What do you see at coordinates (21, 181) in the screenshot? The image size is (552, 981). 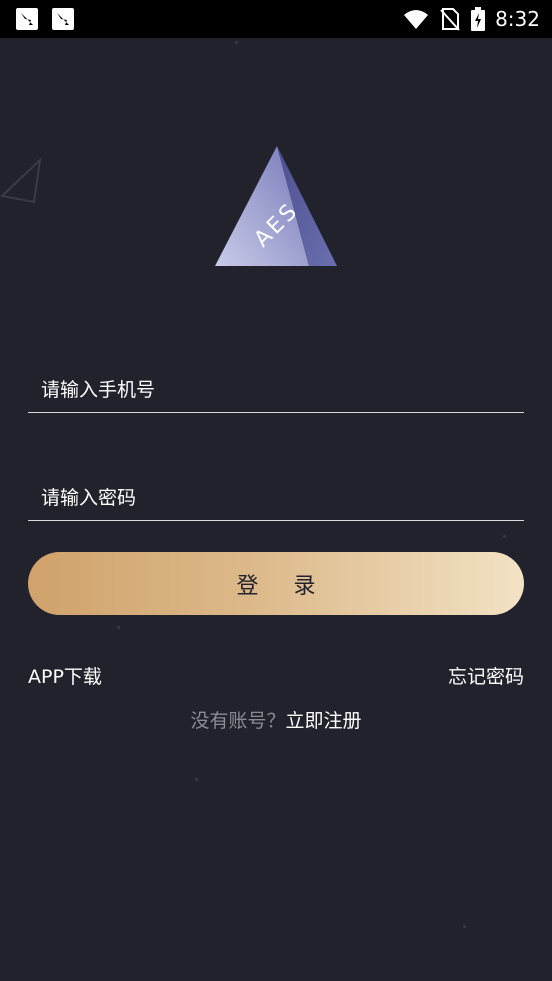 I see `decorative-triangle-icon` at bounding box center [21, 181].